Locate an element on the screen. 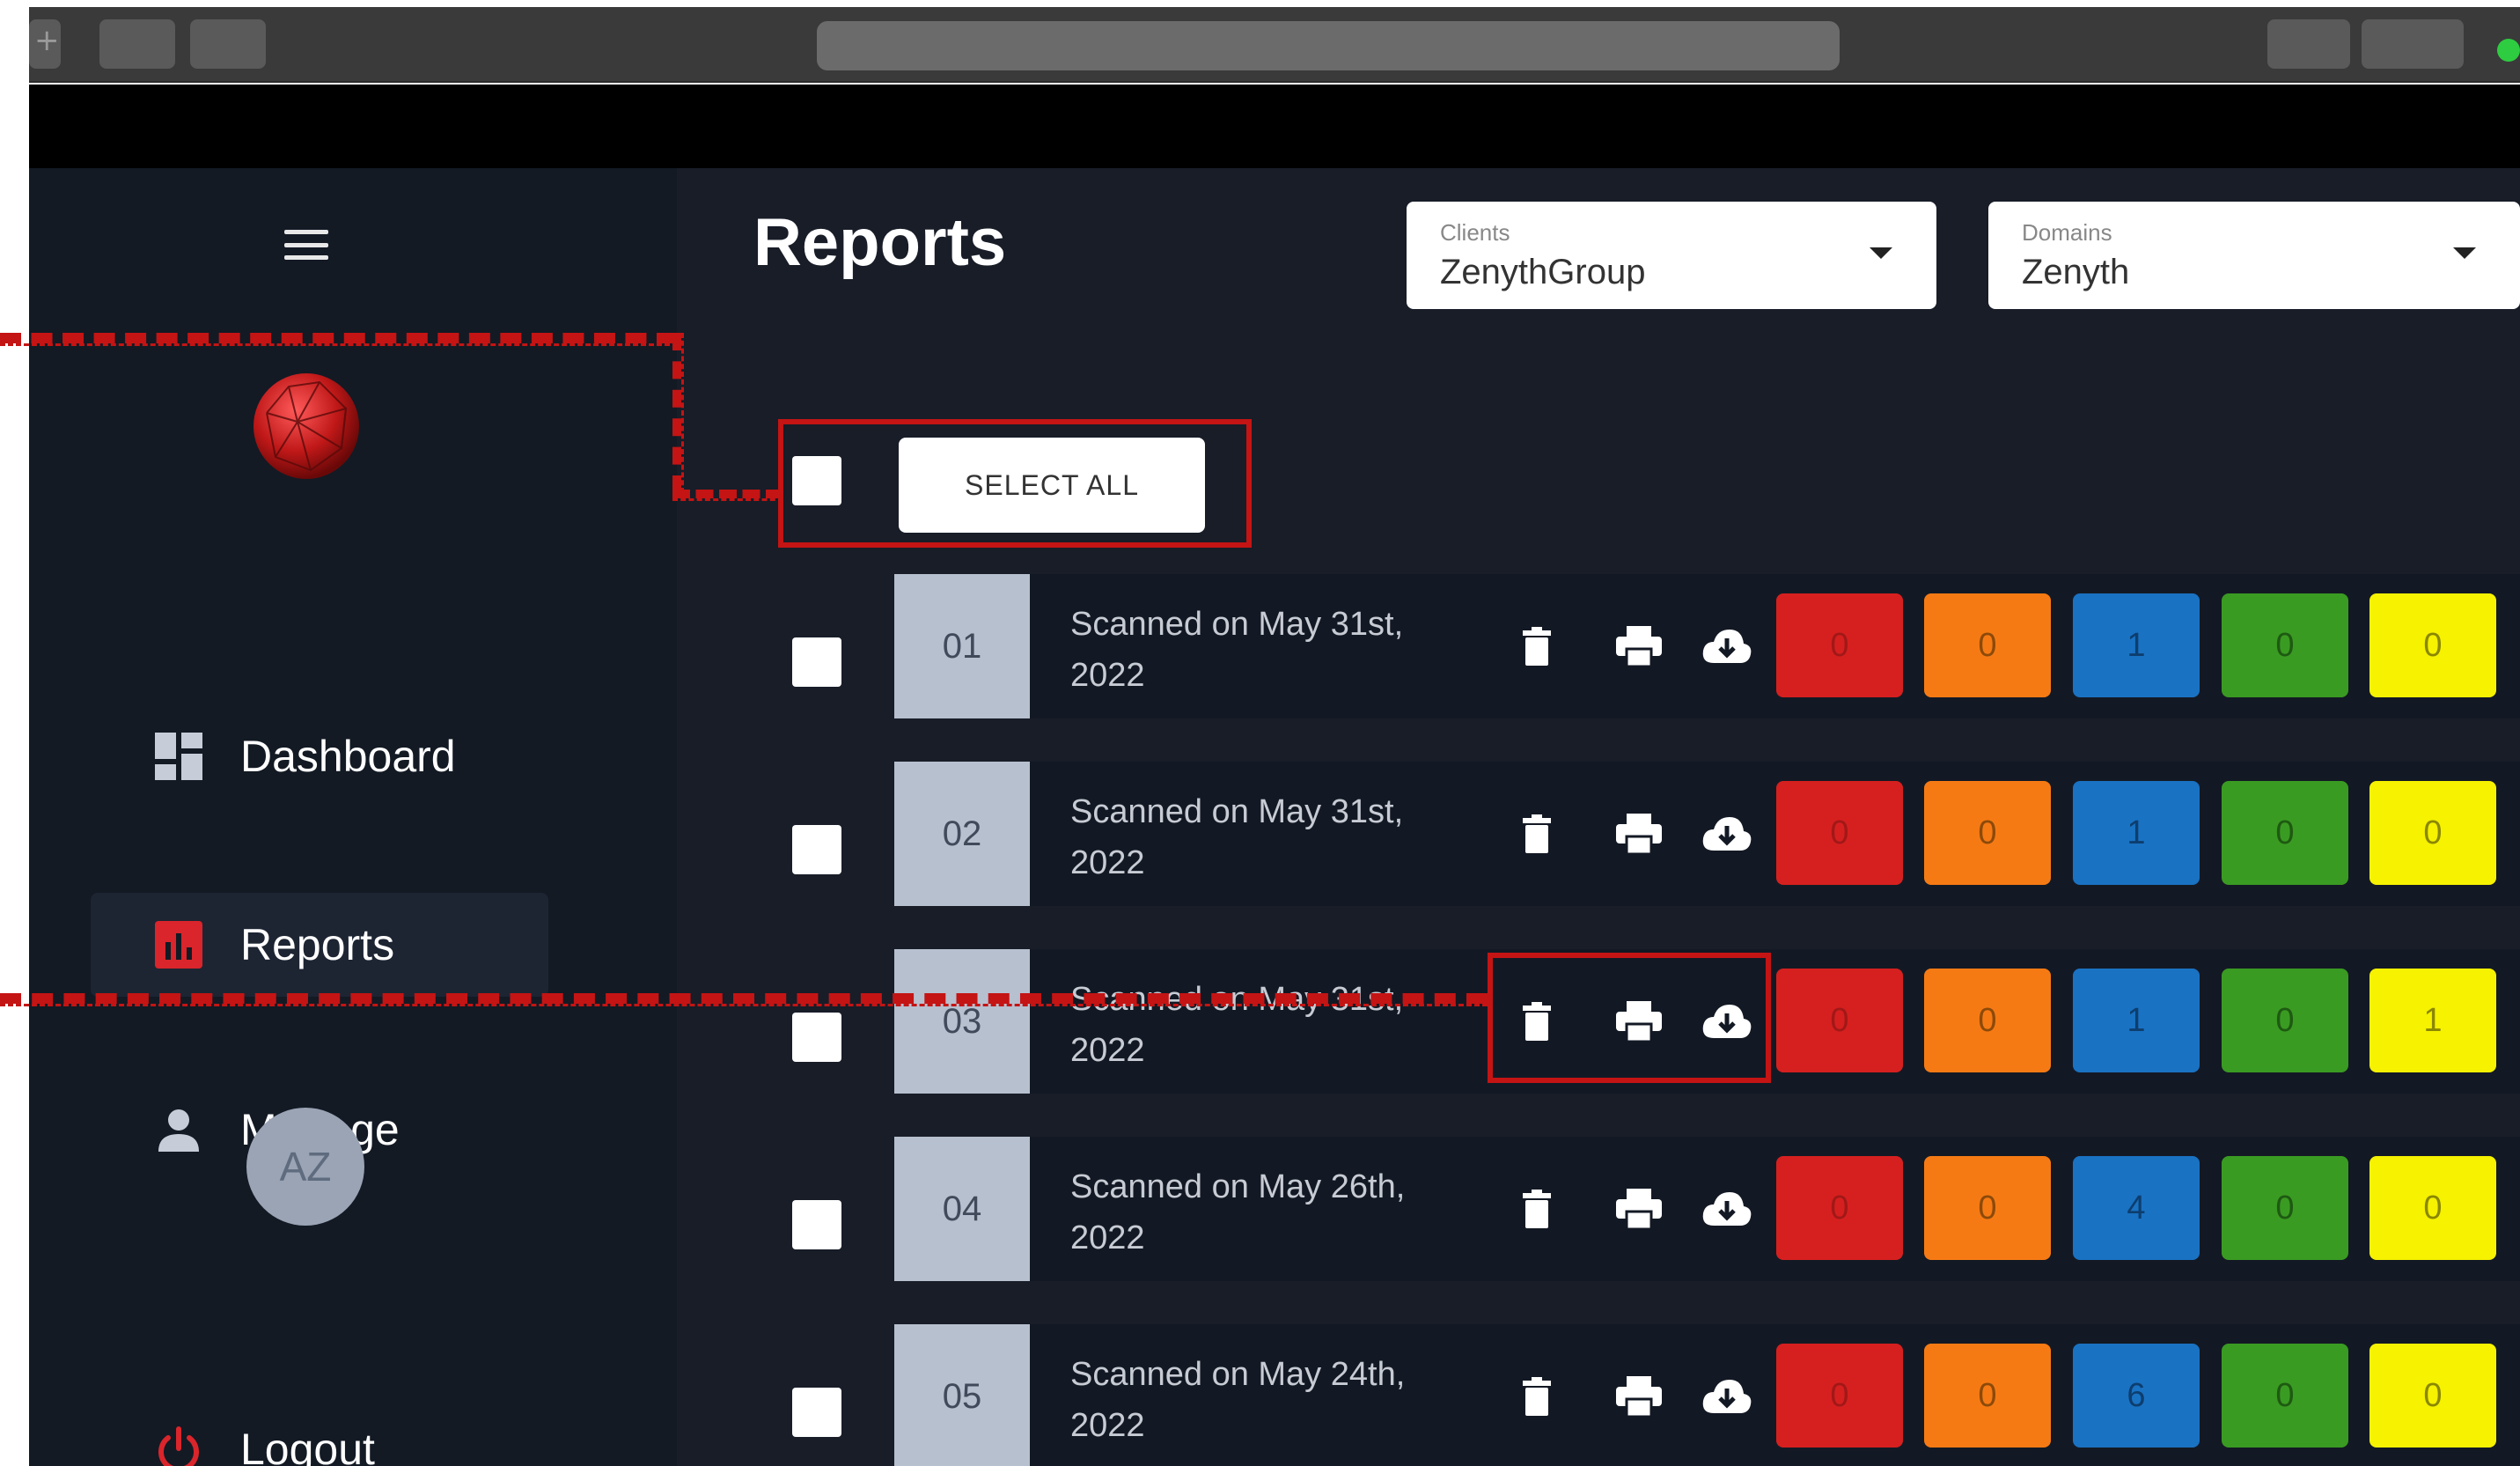  sidebar-item-label: Logout is located at coordinates (307, 1445).